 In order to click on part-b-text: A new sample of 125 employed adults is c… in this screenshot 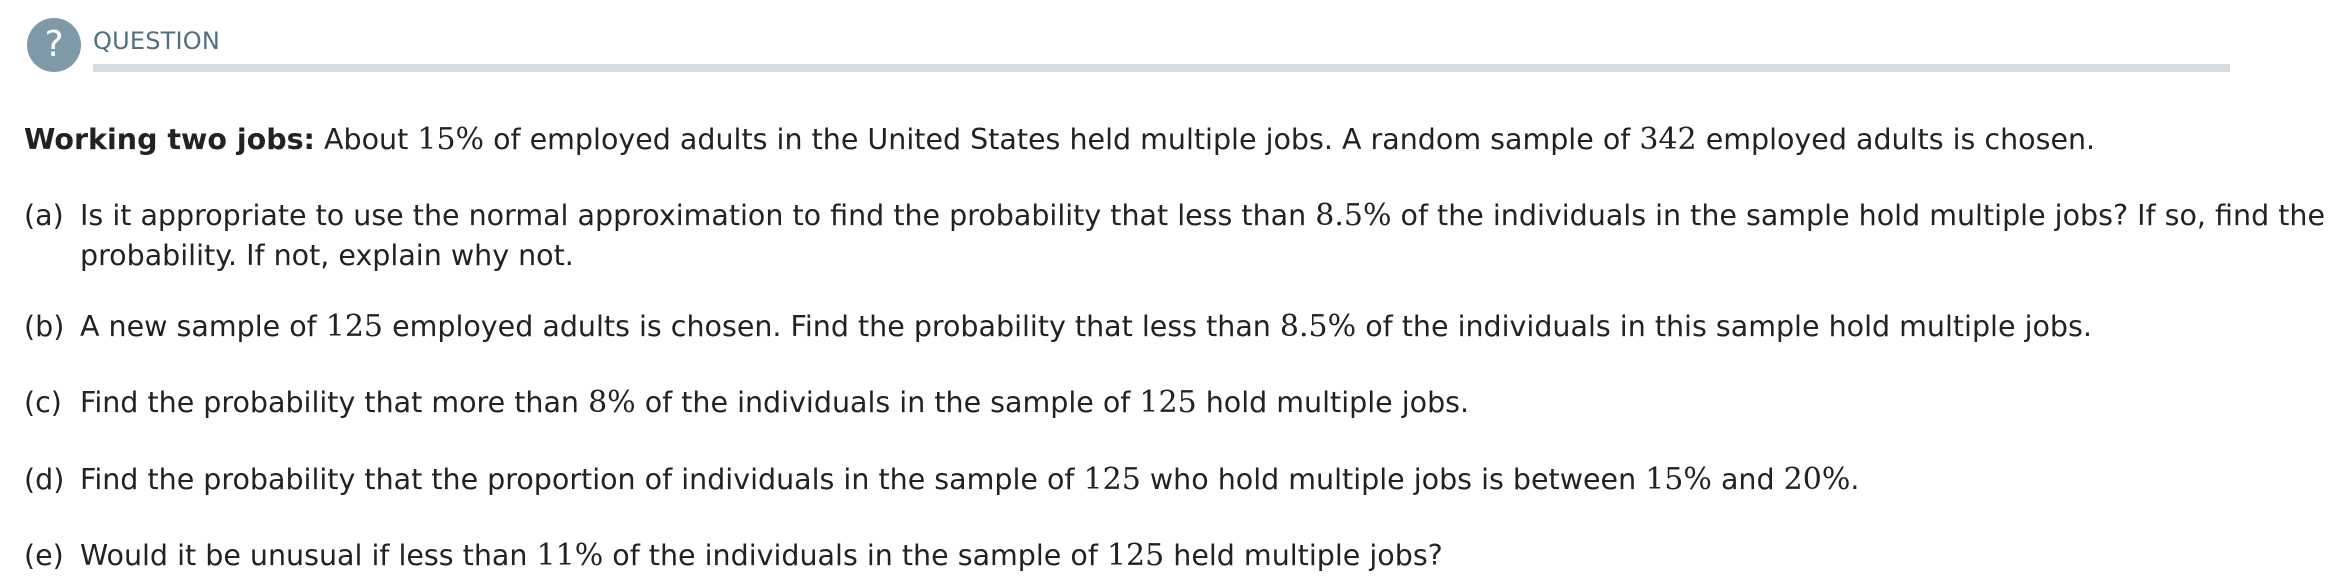, I will do `click(1200, 327)`.